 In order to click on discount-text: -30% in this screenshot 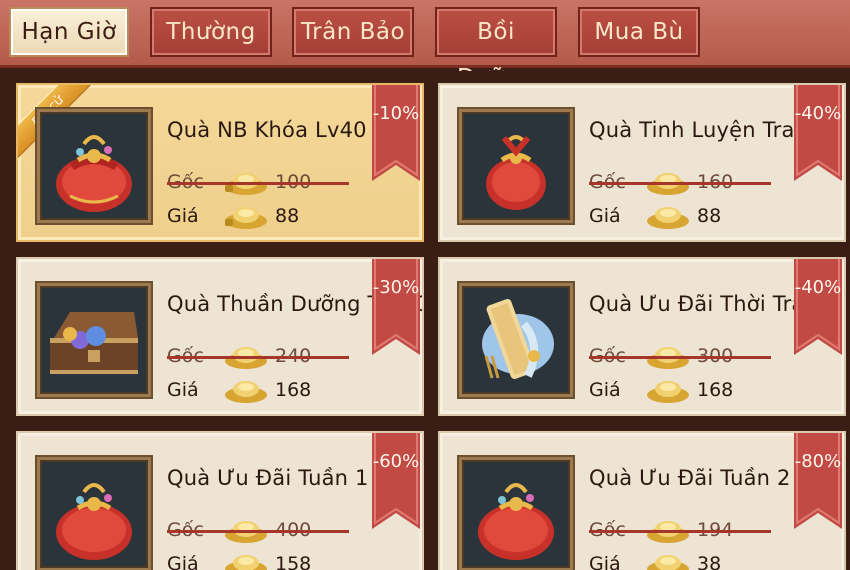, I will do `click(396, 287)`.